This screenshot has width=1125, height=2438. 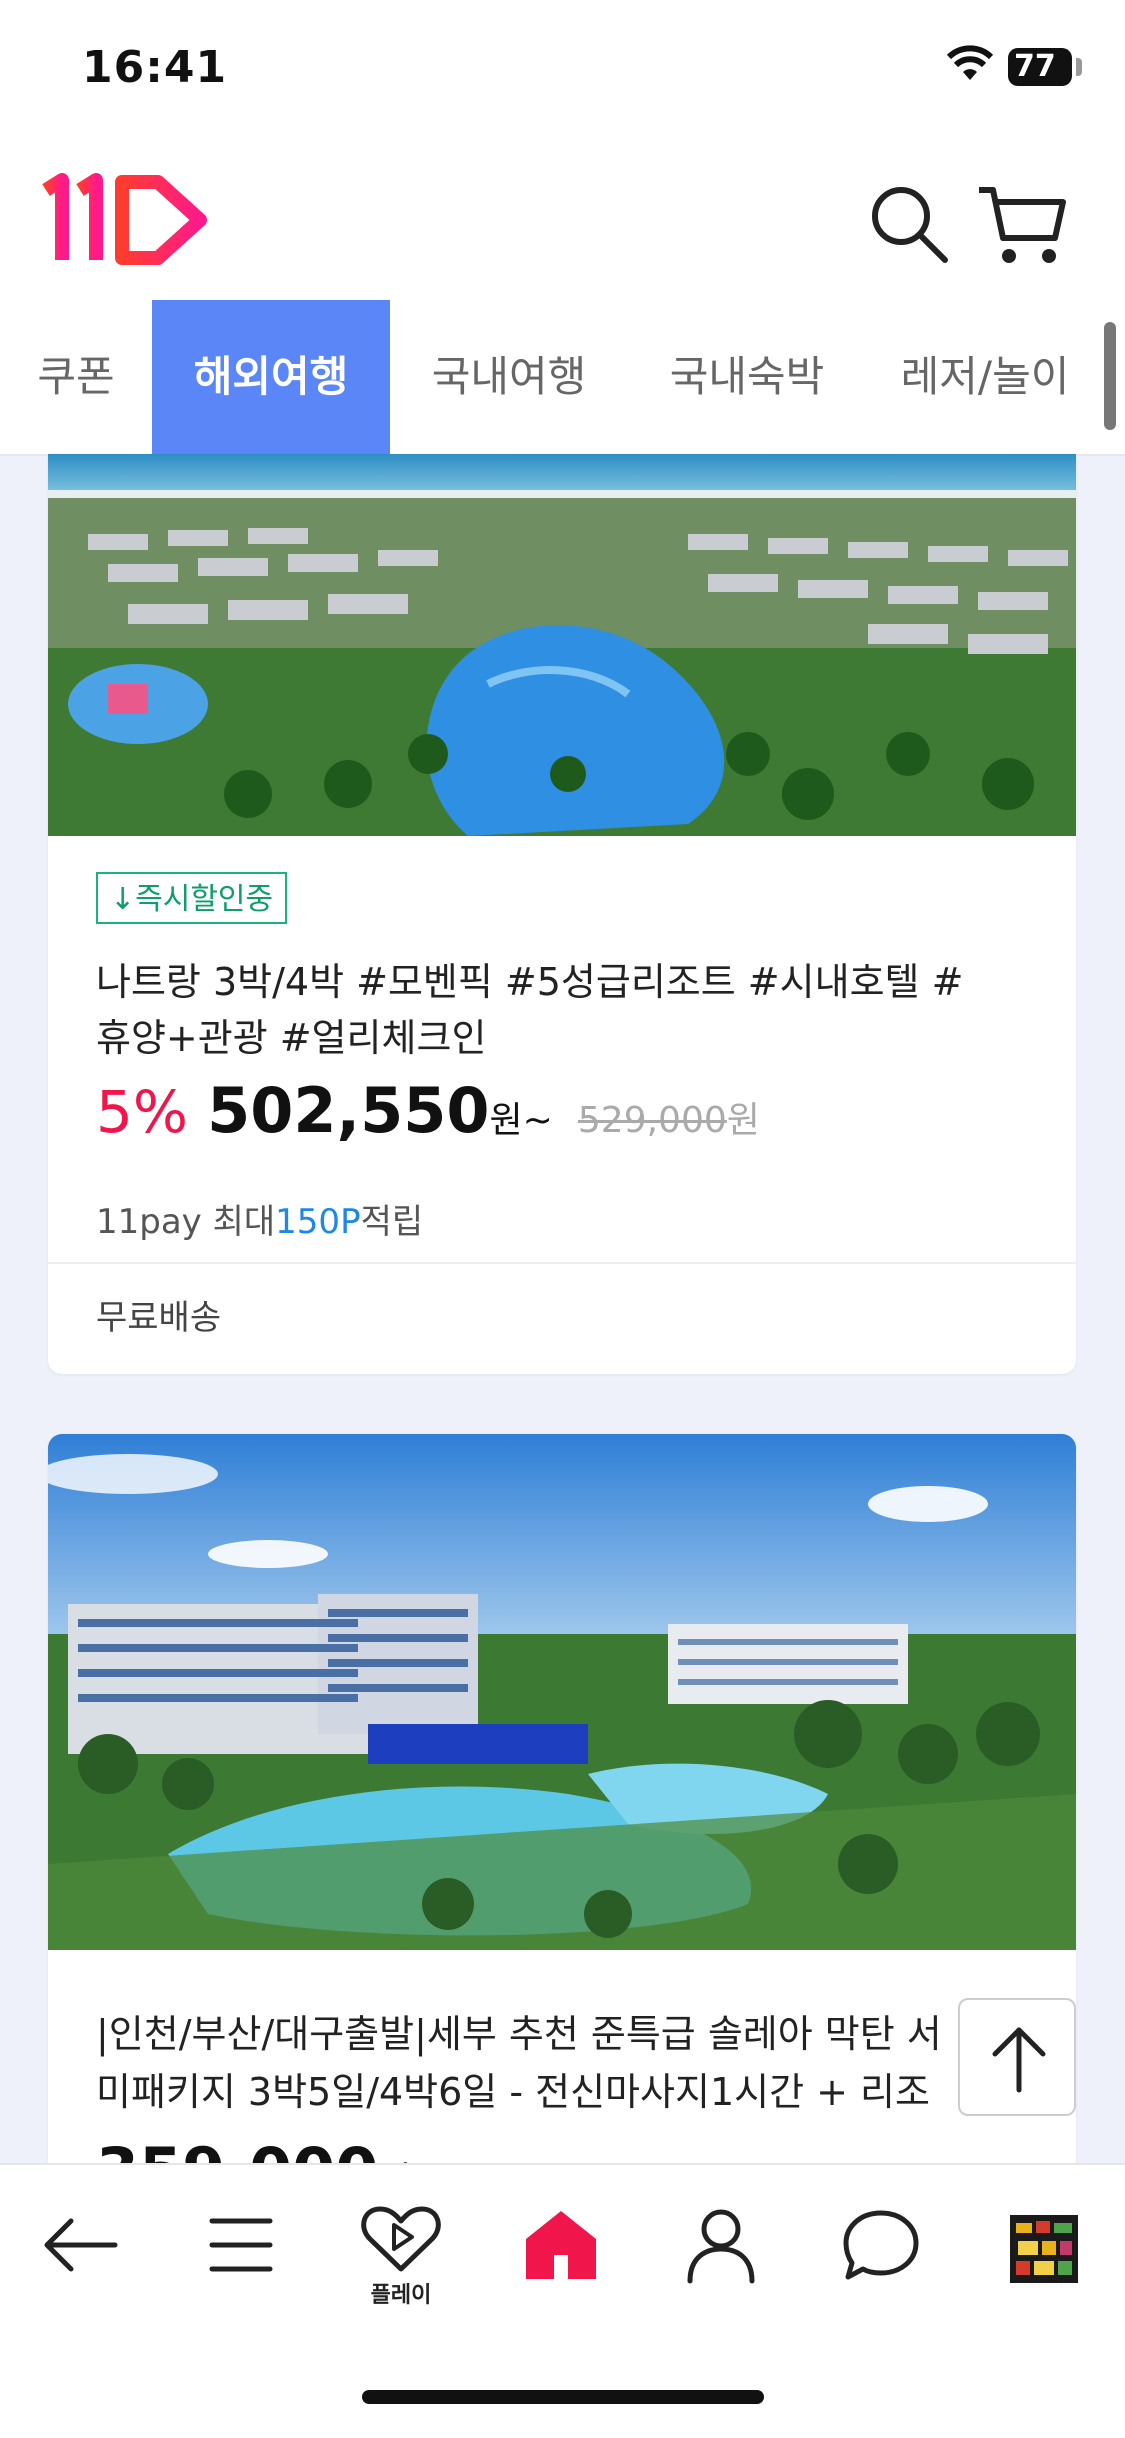 I want to click on battery-icon: 77, so click(x=1040, y=67).